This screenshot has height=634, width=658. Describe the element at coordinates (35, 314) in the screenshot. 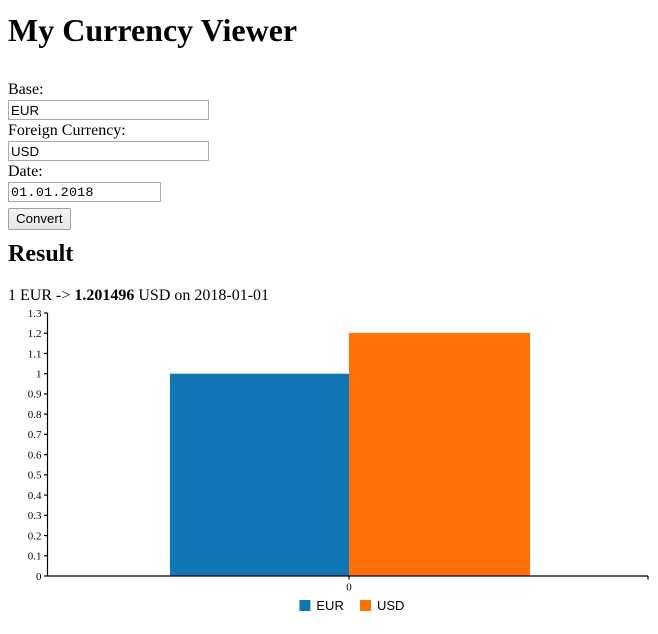

I see `y-axis-tick-label: 1.3` at that location.